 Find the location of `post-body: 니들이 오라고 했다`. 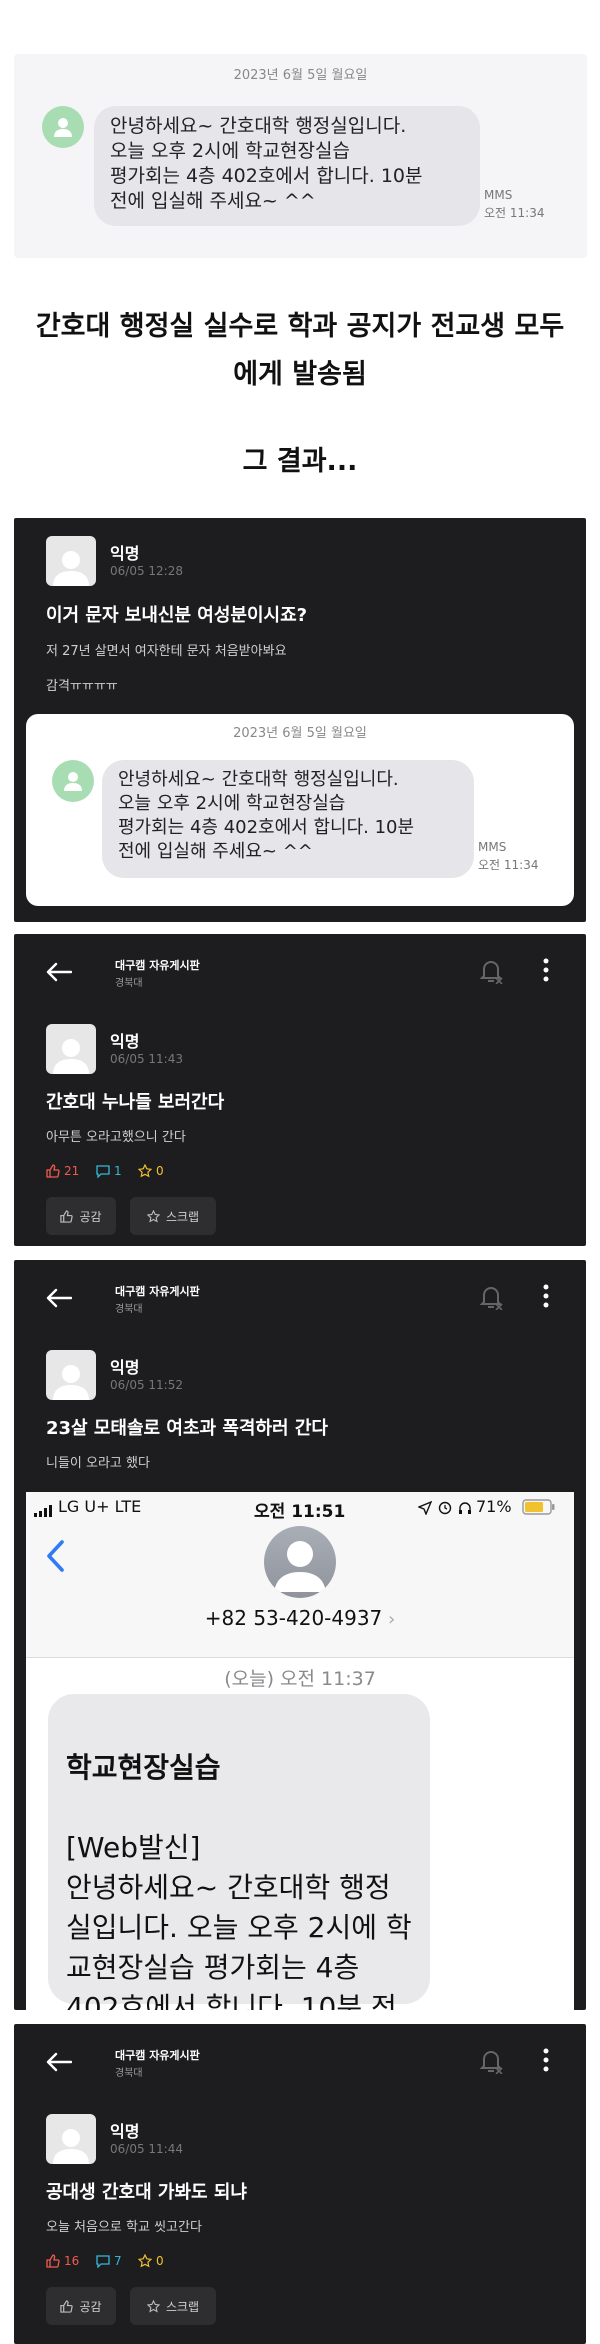

post-body: 니들이 오라고 했다 is located at coordinates (98, 1463).